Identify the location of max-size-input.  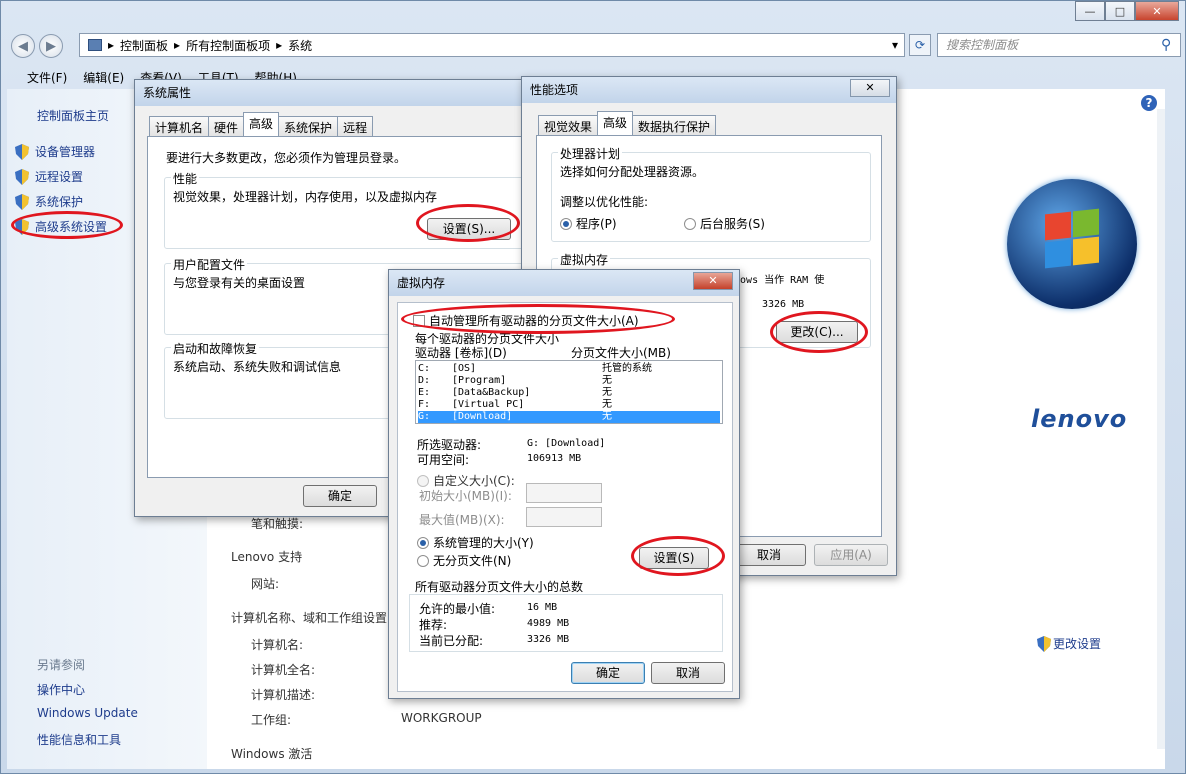
(564, 517).